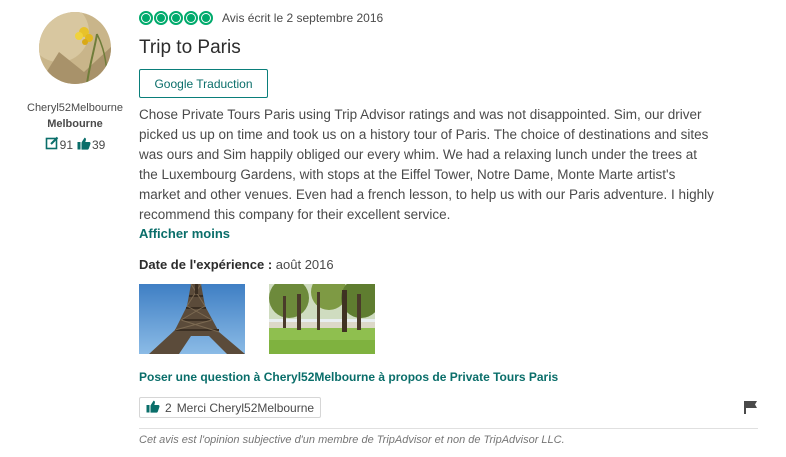 This screenshot has width=786, height=457. Describe the element at coordinates (190, 48) in the screenshot. I see `review-title: Trip to Paris` at that location.